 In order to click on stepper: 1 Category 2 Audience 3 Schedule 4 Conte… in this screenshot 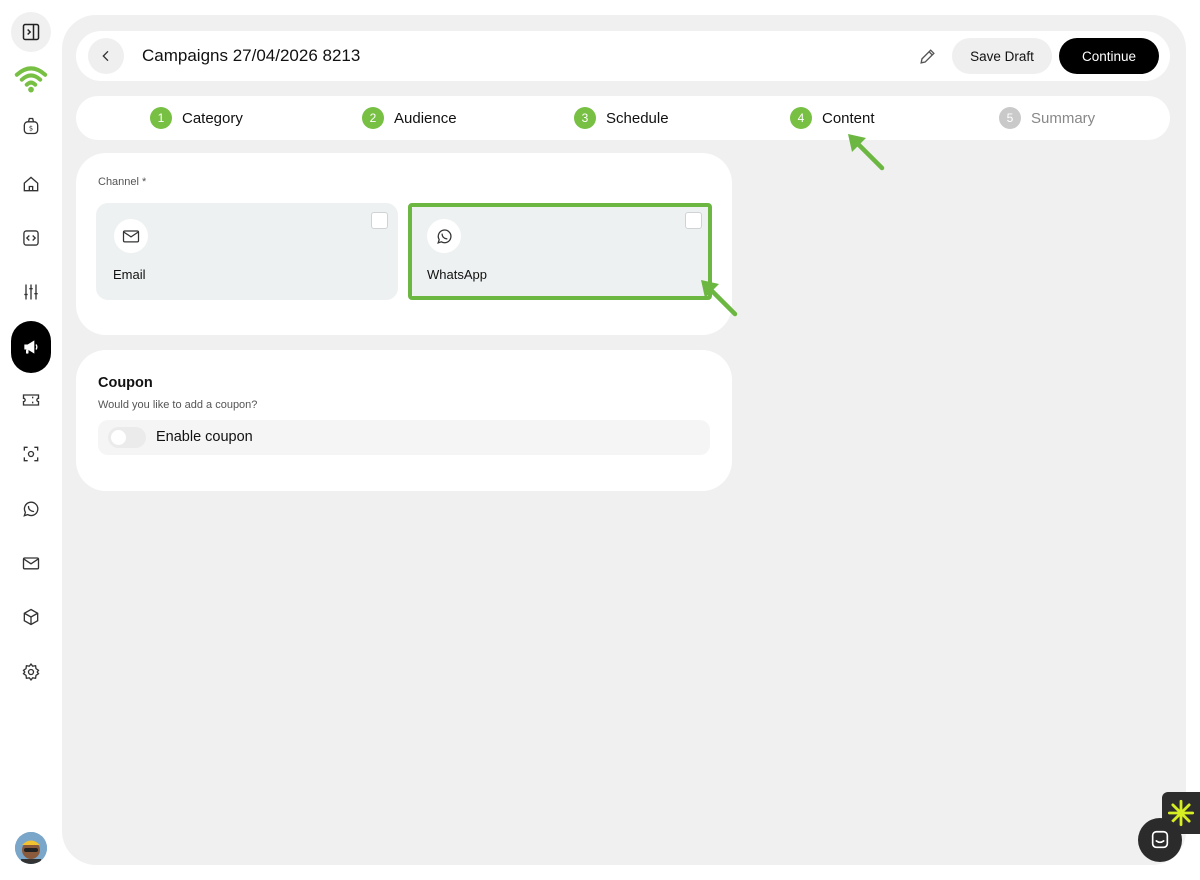, I will do `click(623, 118)`.